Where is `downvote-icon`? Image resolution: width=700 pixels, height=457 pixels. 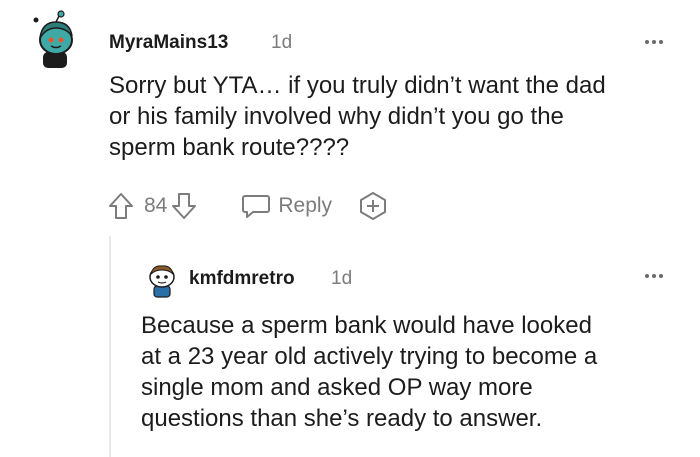
downvote-icon is located at coordinates (184, 206).